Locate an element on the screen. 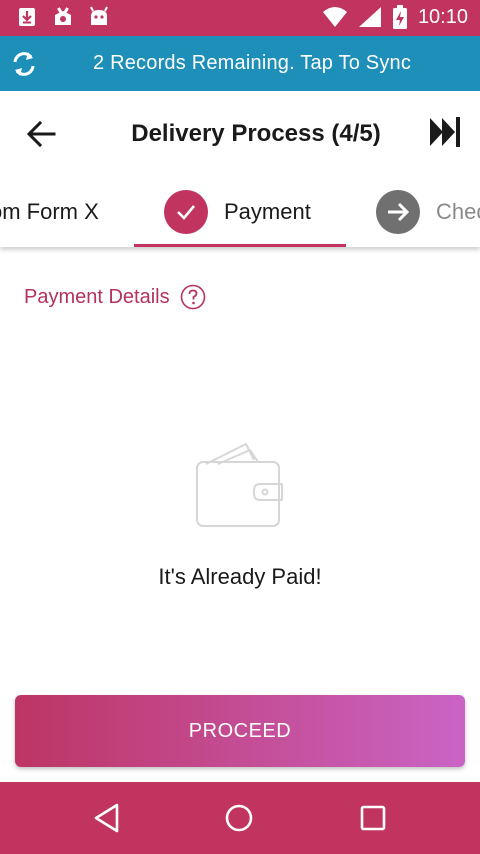 Image resolution: width=480 pixels, height=854 pixels. recents-square-icon is located at coordinates (373, 818).